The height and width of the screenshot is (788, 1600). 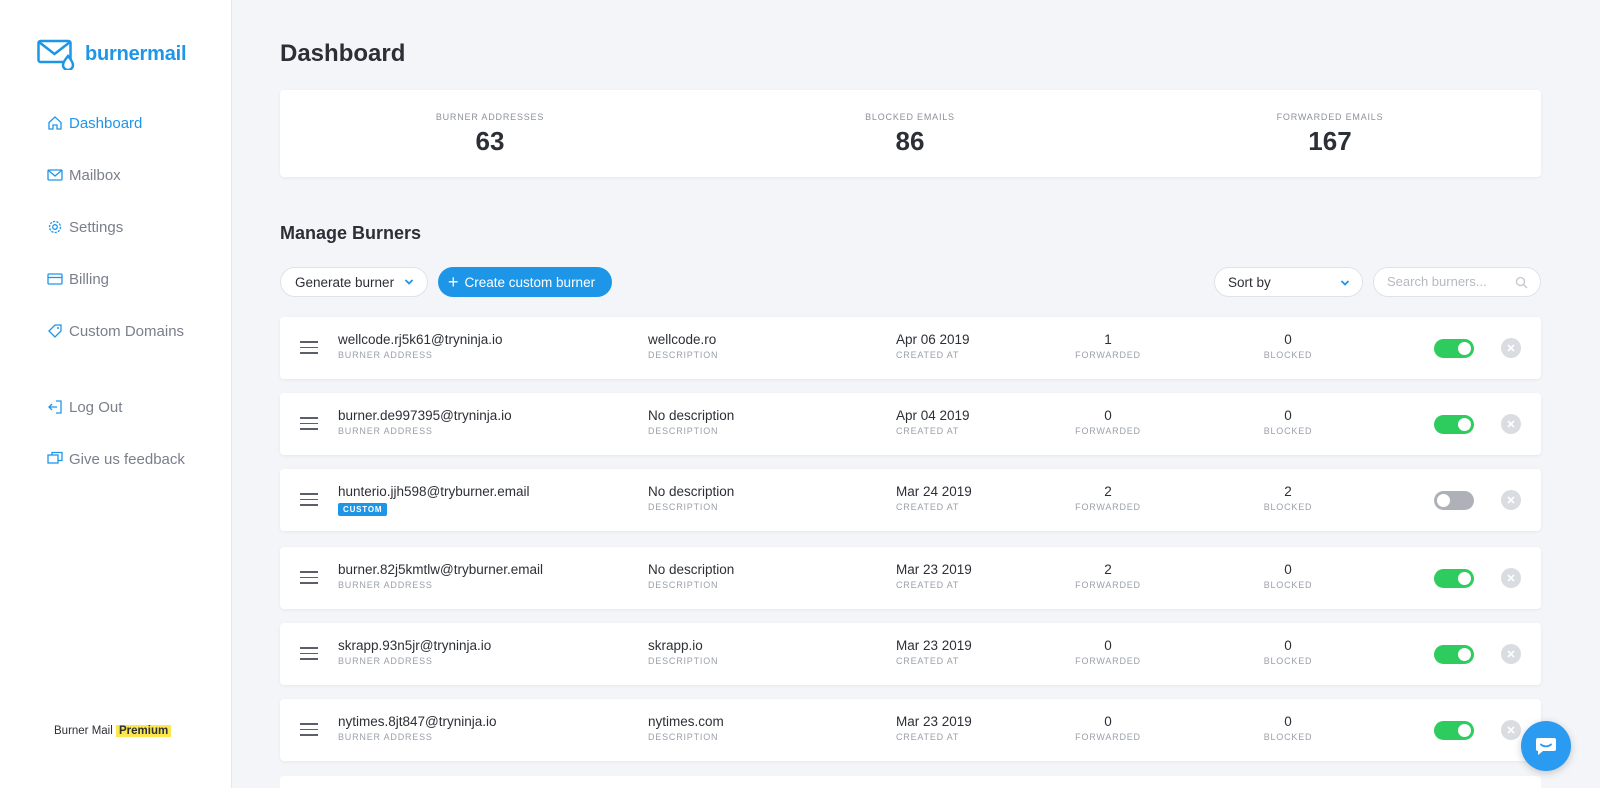 I want to click on sidebar-item-dashboard: Dashboard, so click(x=115, y=123).